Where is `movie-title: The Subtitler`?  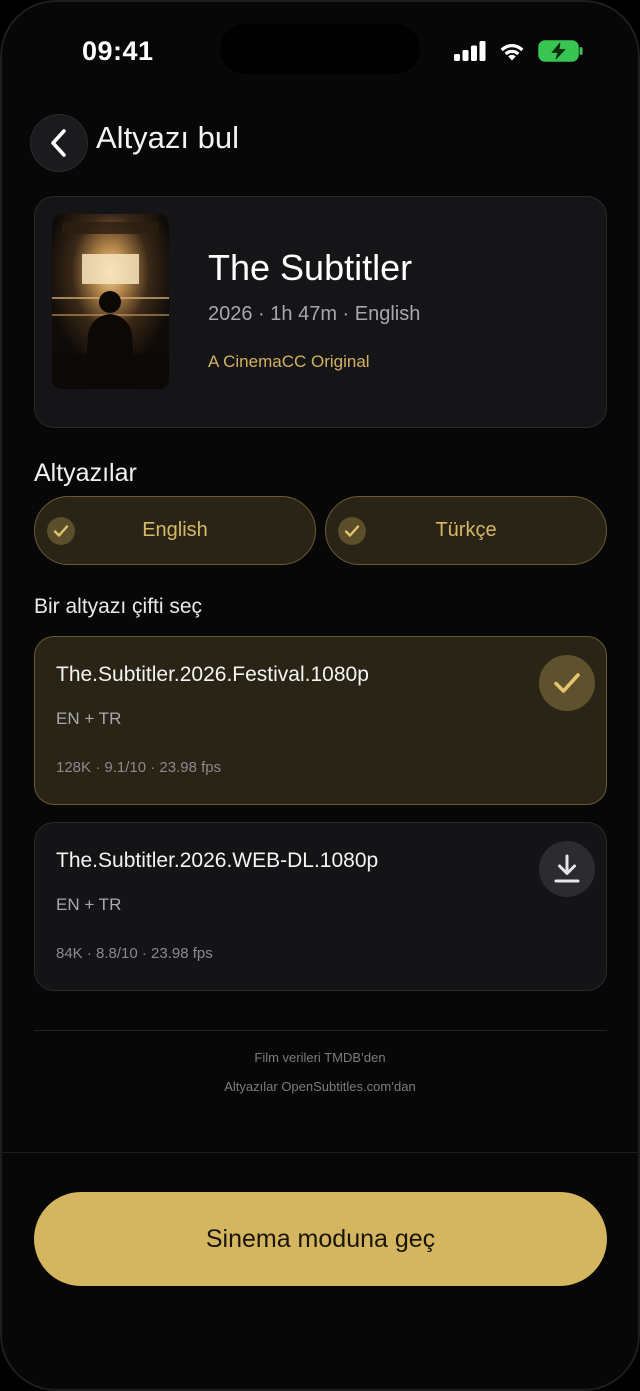
movie-title: The Subtitler is located at coordinates (310, 267).